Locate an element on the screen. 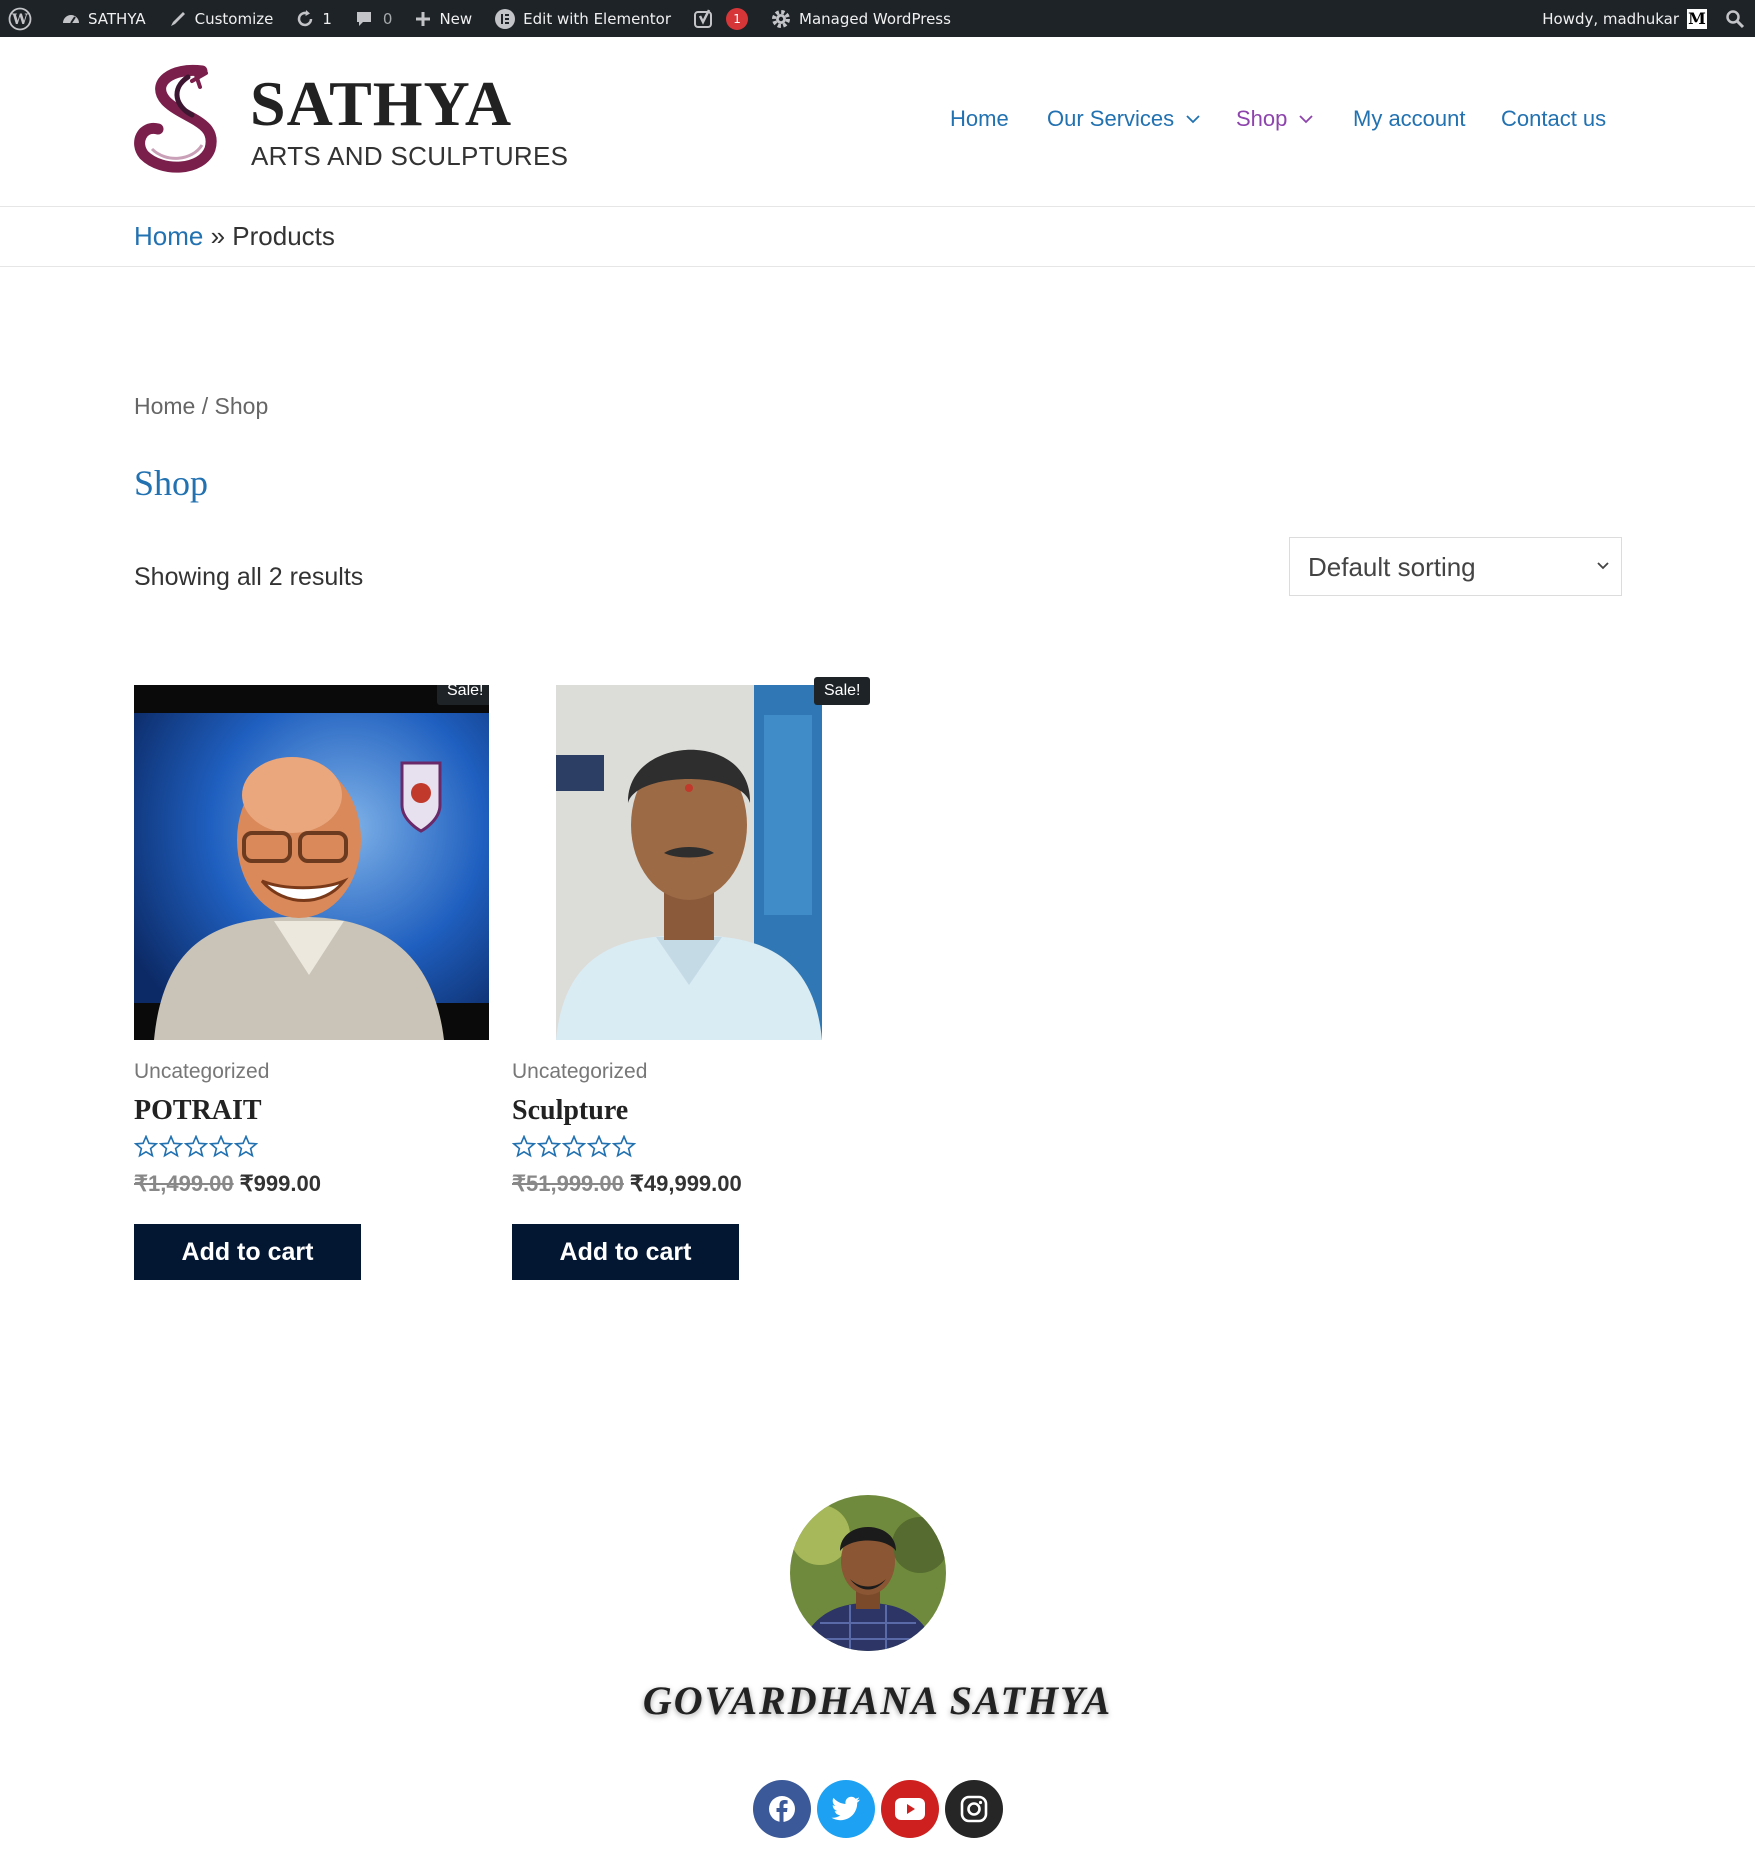 This screenshot has height=1849, width=1755. updates-count: 1 is located at coordinates (327, 18).